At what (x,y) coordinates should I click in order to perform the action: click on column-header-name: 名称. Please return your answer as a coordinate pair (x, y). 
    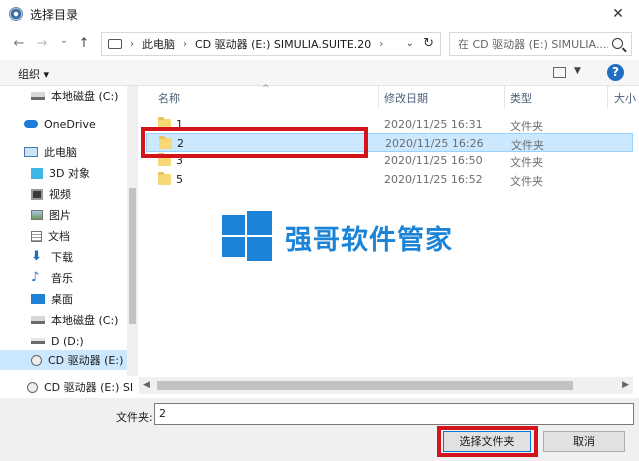
    Looking at the image, I should click on (169, 98).